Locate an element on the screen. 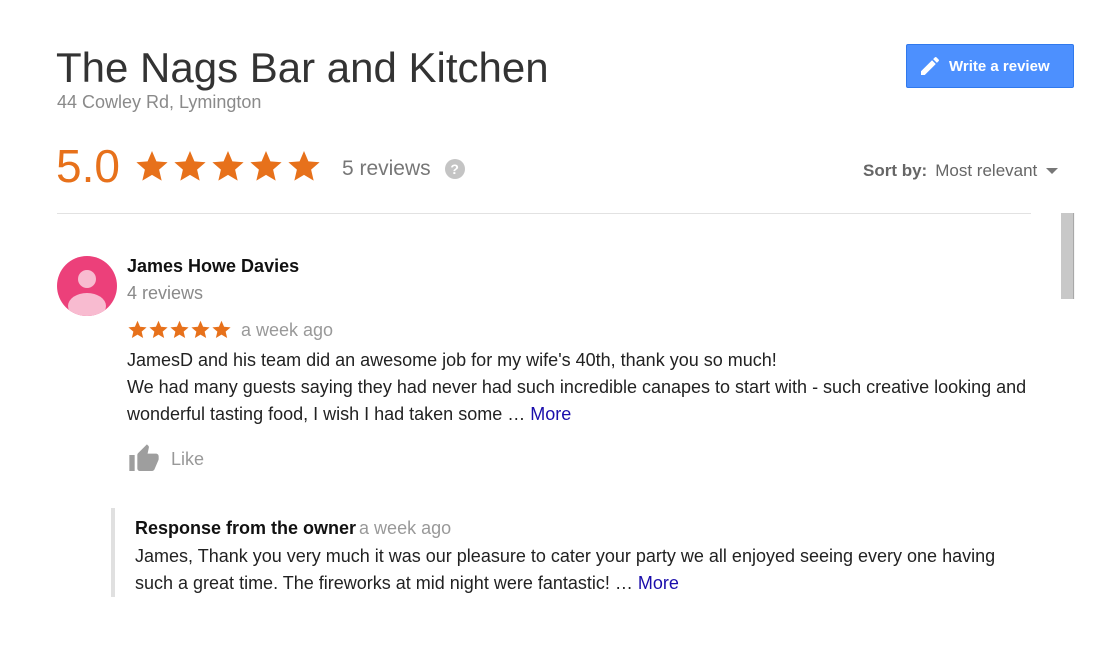 The width and height of the screenshot is (1107, 647). help-icon: ? is located at coordinates (454, 169).